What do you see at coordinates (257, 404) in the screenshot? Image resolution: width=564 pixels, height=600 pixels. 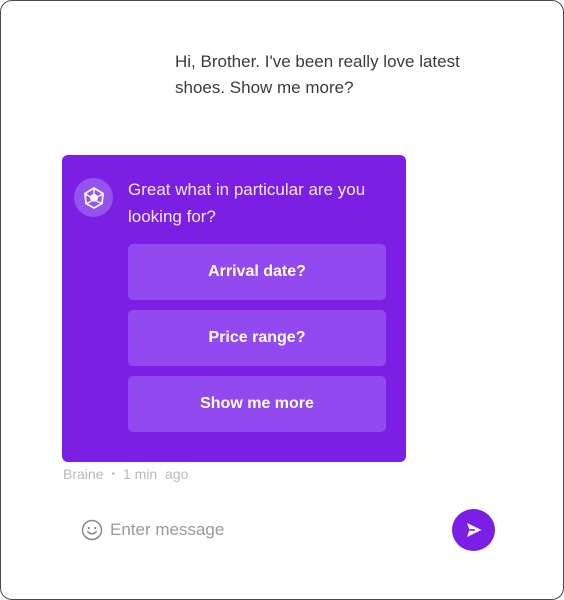 I see `option-show-more-button: Show me more` at bounding box center [257, 404].